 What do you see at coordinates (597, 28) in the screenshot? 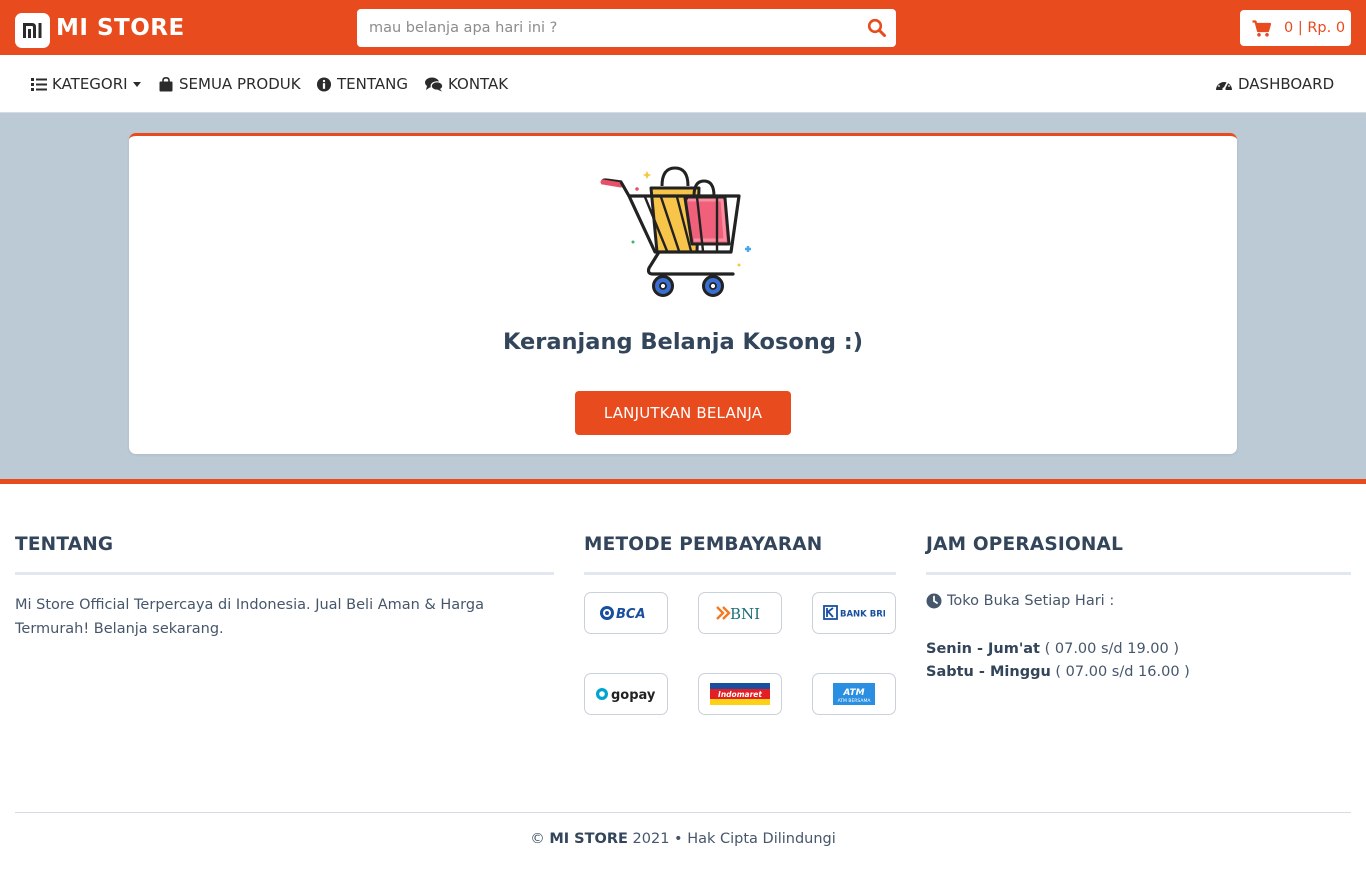
I see `search-input` at bounding box center [597, 28].